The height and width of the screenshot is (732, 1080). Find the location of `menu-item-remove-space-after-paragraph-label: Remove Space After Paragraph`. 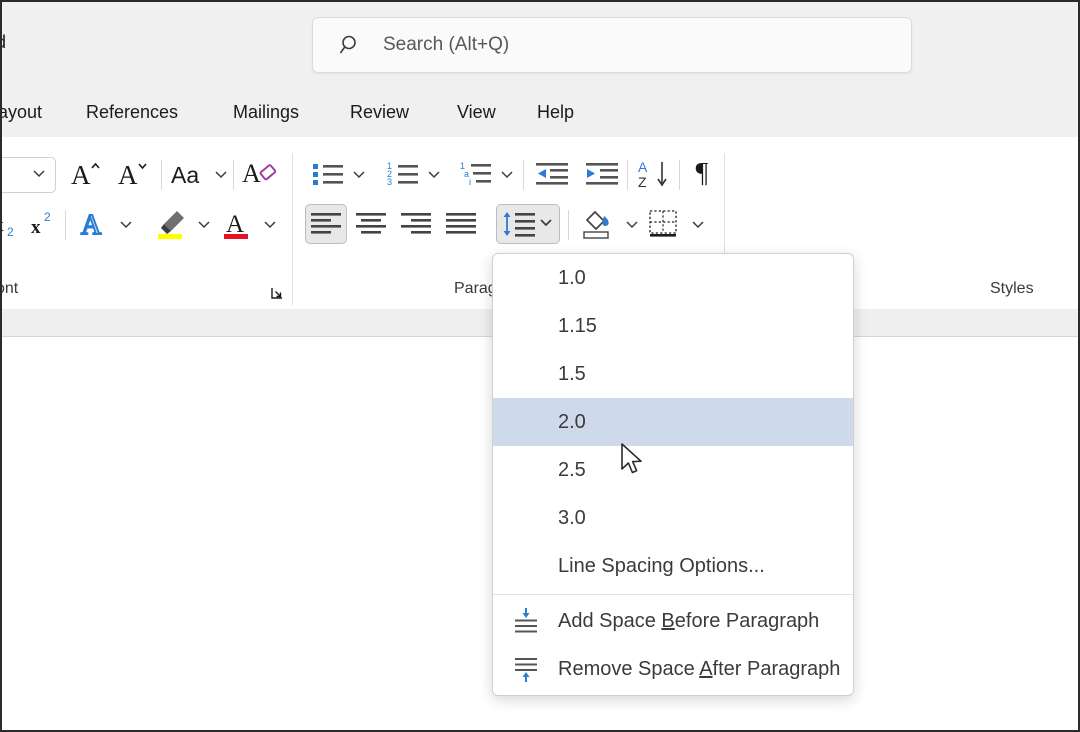

menu-item-remove-space-after-paragraph-label: Remove Space After Paragraph is located at coordinates (699, 668).